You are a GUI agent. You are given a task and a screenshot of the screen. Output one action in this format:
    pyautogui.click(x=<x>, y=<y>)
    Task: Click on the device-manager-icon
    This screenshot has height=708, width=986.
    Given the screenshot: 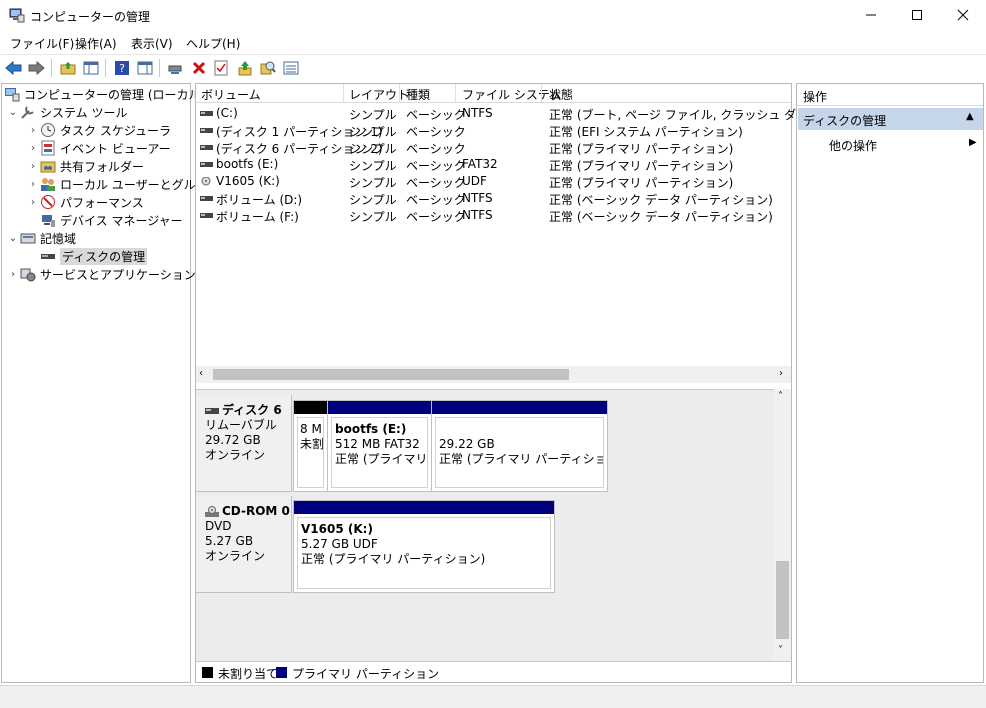 What is the action you would take?
    pyautogui.click(x=48, y=221)
    